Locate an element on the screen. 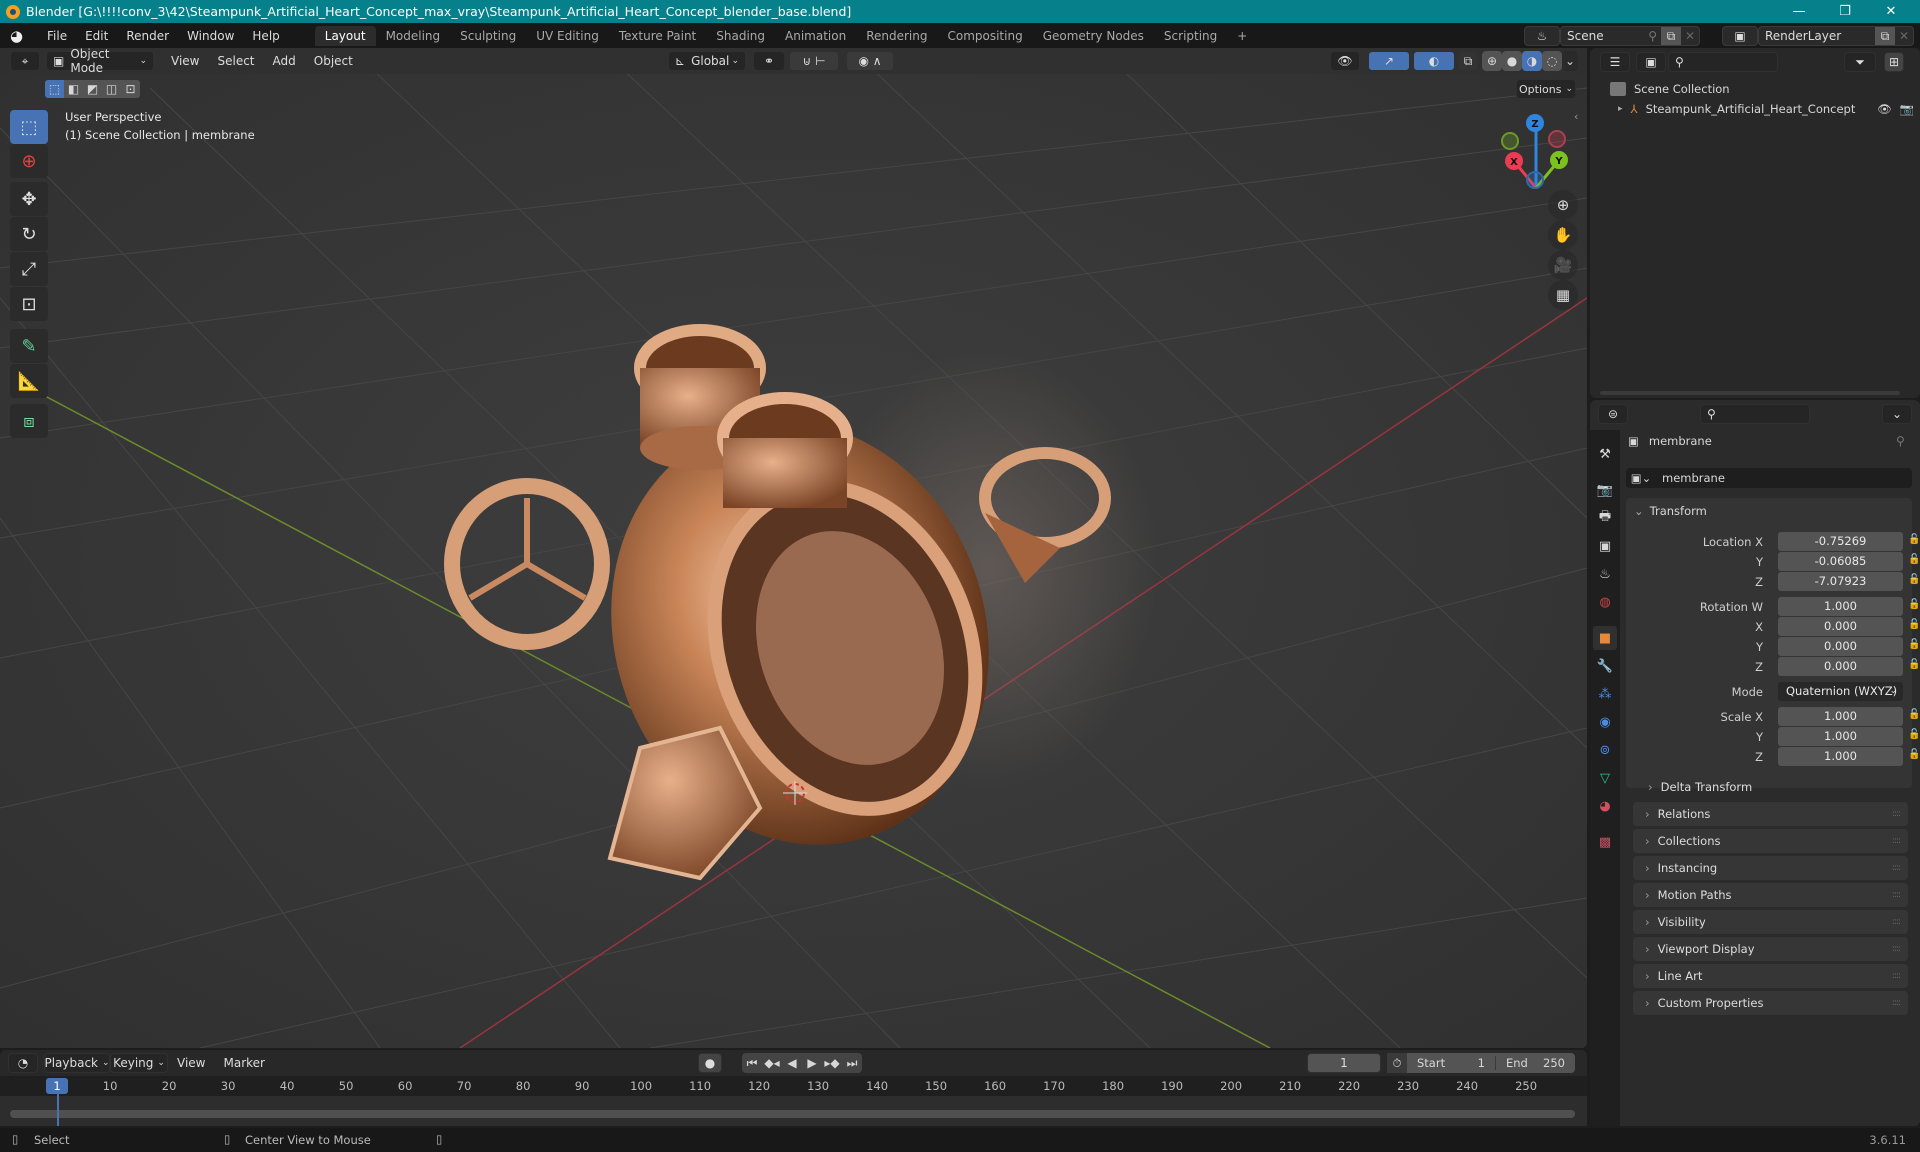 The width and height of the screenshot is (1920, 1152). tool-annotate: ✎ is located at coordinates (29, 346).